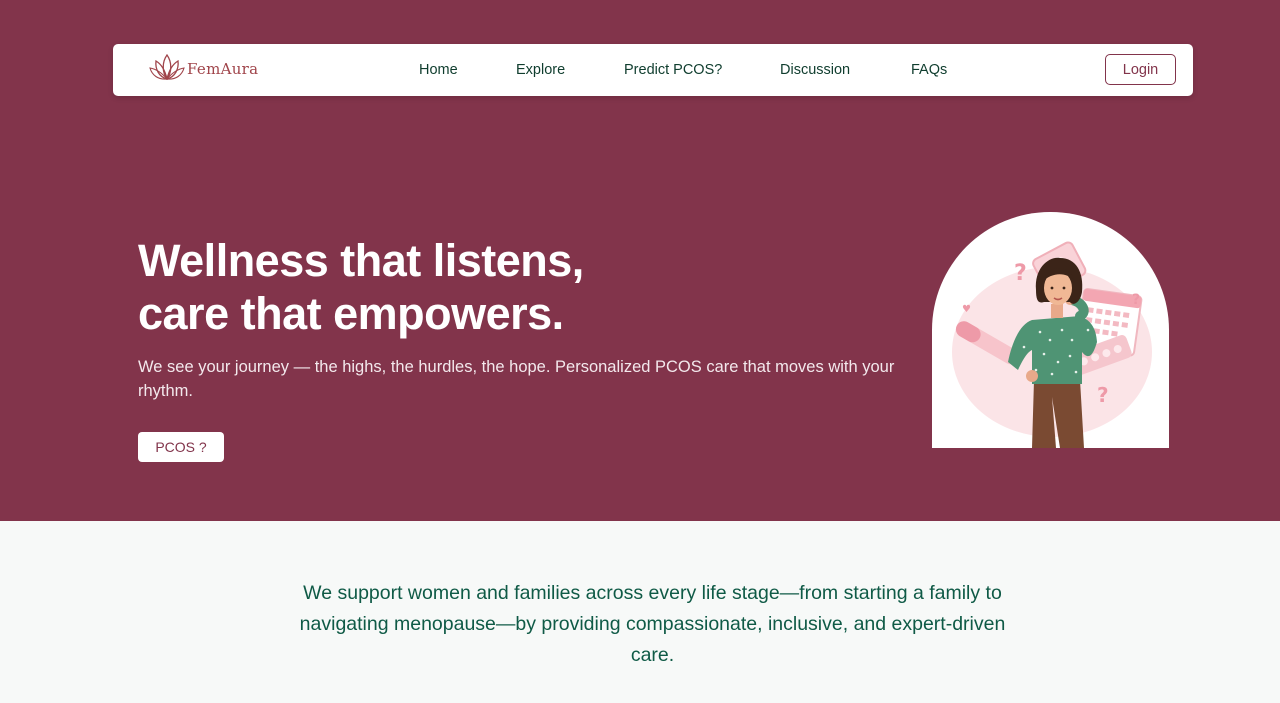  I want to click on nav-predict-pcos-link: Predict PCOS?, so click(673, 70).